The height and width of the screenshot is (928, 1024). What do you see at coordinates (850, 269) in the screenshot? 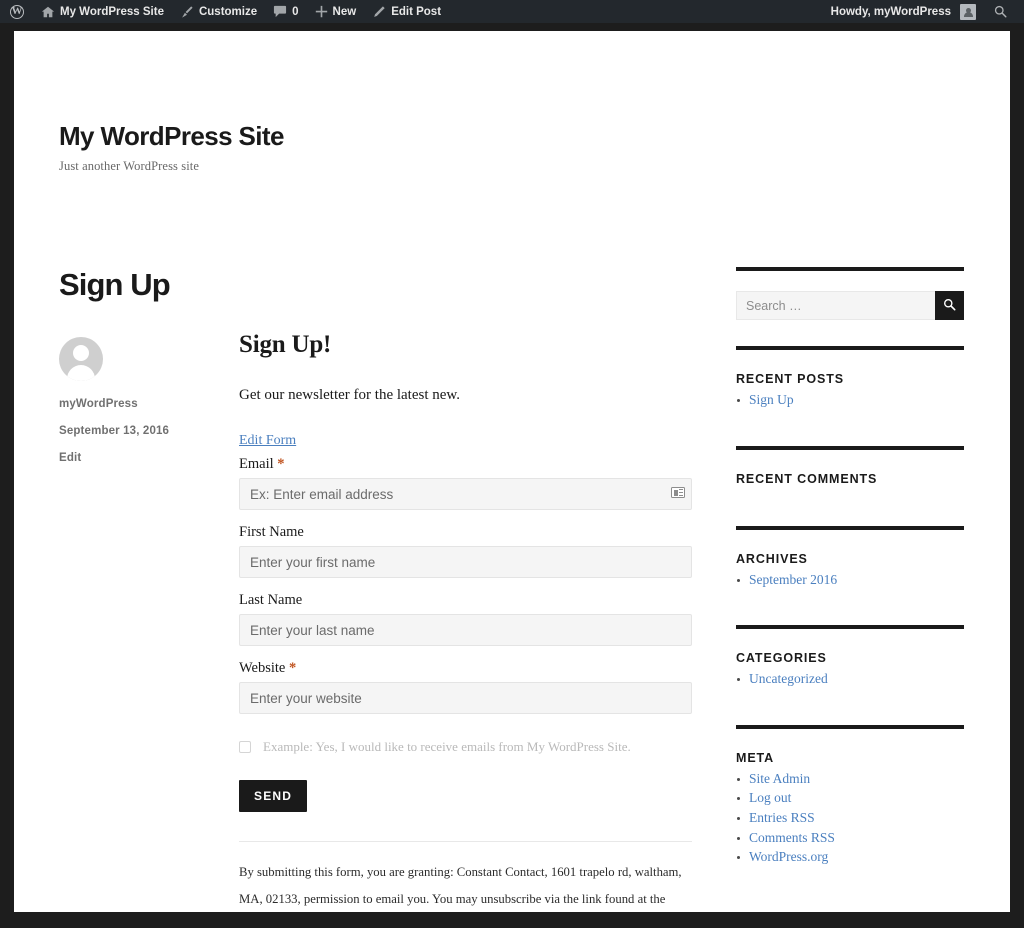
I see `widget-divider` at bounding box center [850, 269].